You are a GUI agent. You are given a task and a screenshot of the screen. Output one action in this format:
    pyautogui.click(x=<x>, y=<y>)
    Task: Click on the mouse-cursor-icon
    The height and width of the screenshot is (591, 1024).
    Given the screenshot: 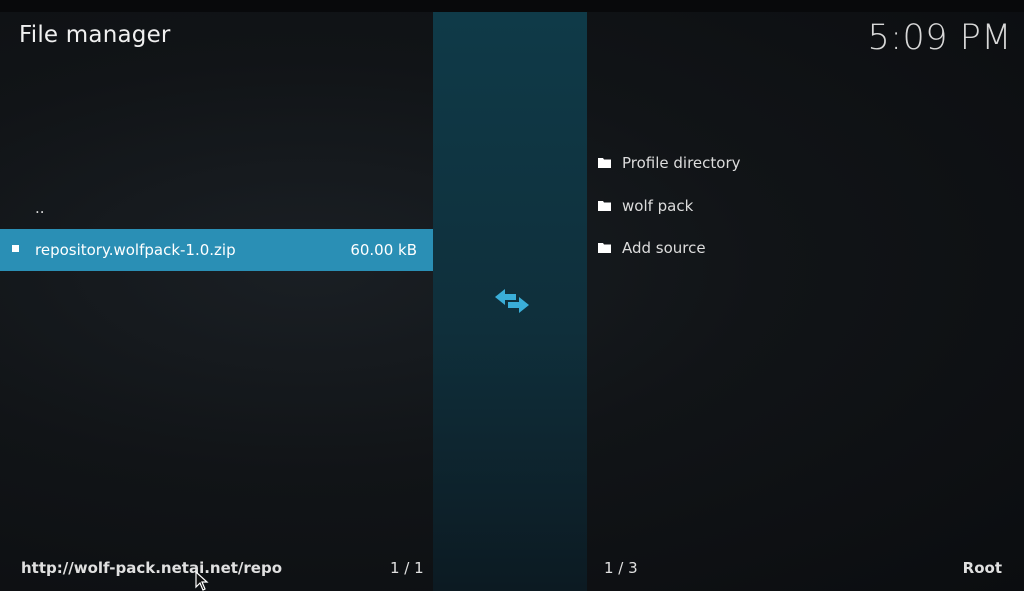 What is the action you would take?
    pyautogui.click(x=202, y=581)
    